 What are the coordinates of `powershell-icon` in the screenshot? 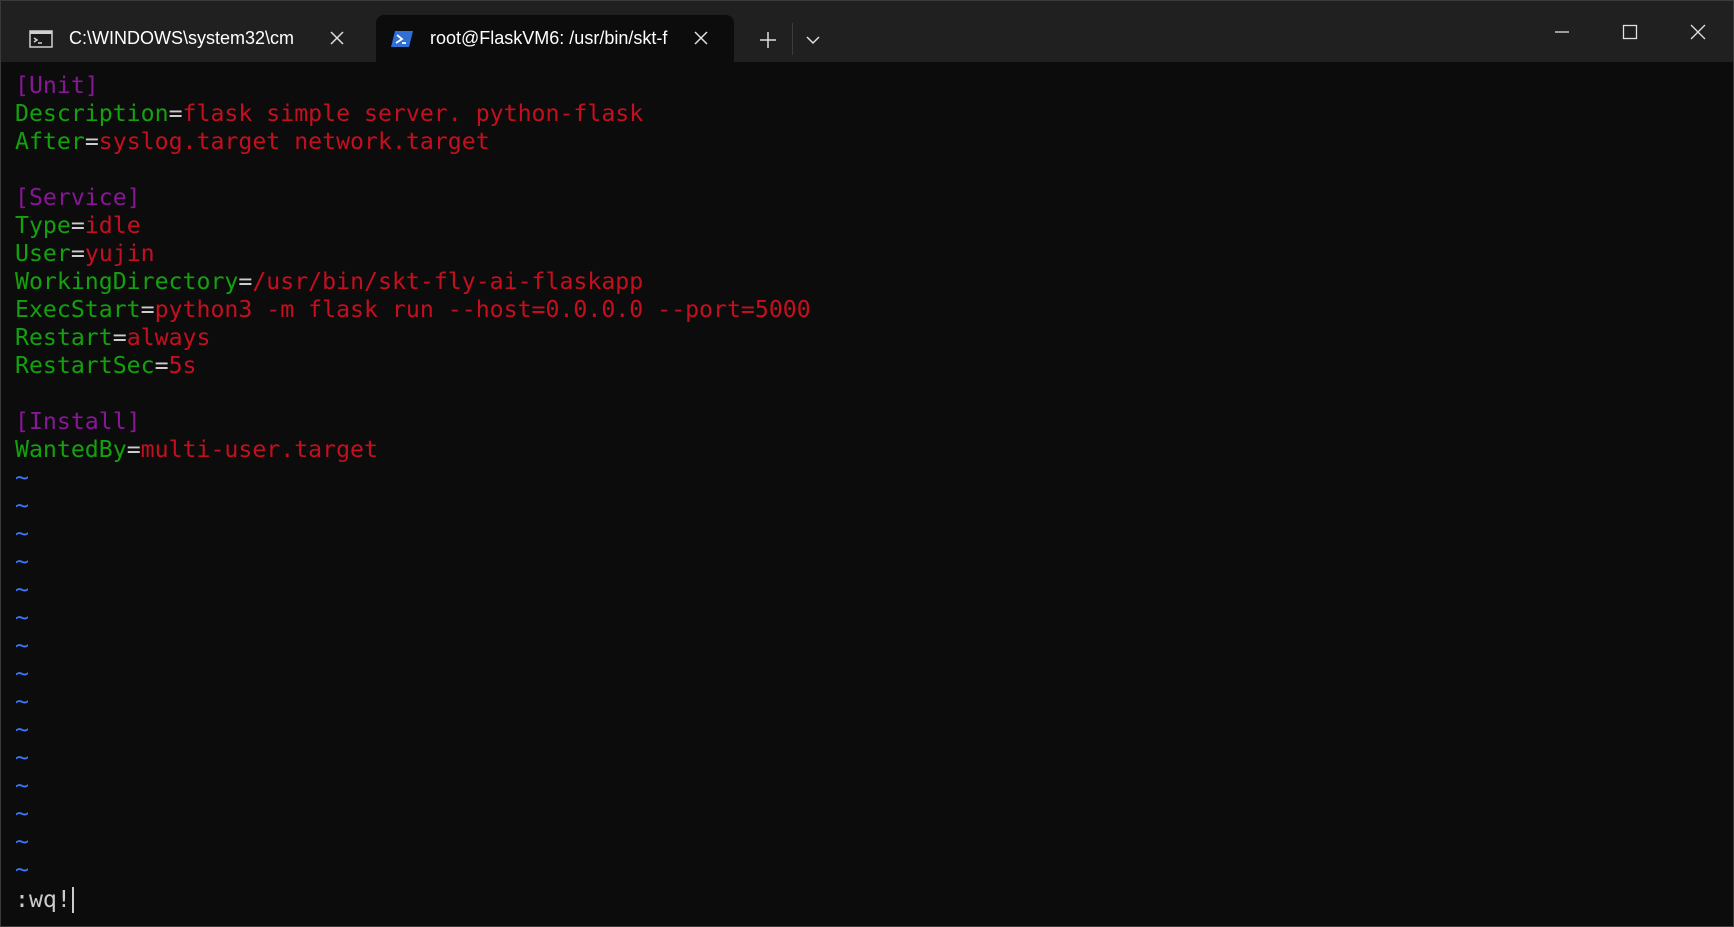 It's located at (402, 38).